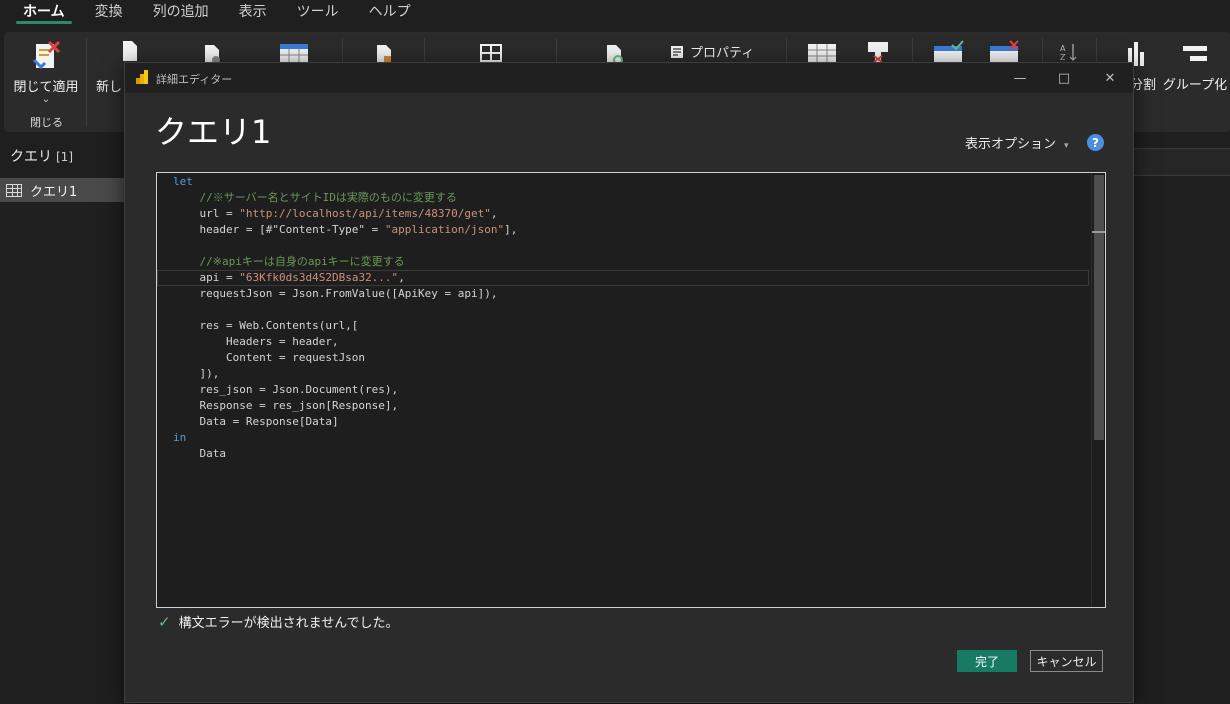  I want to click on keep-rows-icon, so click(949, 51).